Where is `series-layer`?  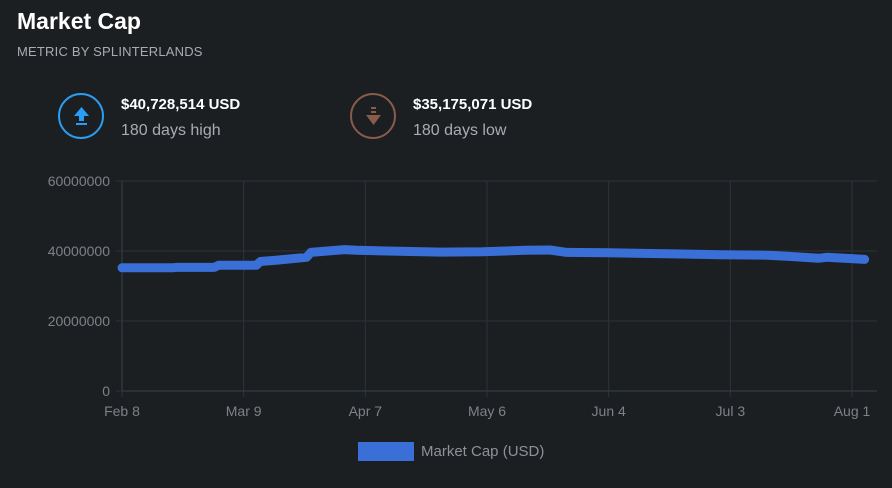
series-layer is located at coordinates (493, 259).